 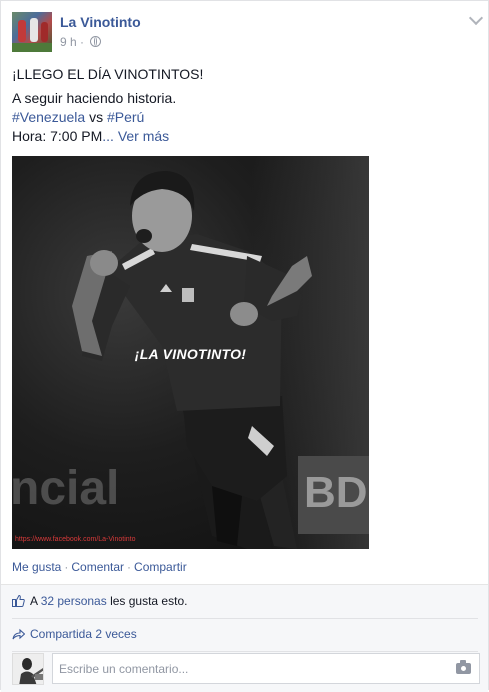 What do you see at coordinates (125, 117) in the screenshot?
I see `hashtag-link: #Perú` at bounding box center [125, 117].